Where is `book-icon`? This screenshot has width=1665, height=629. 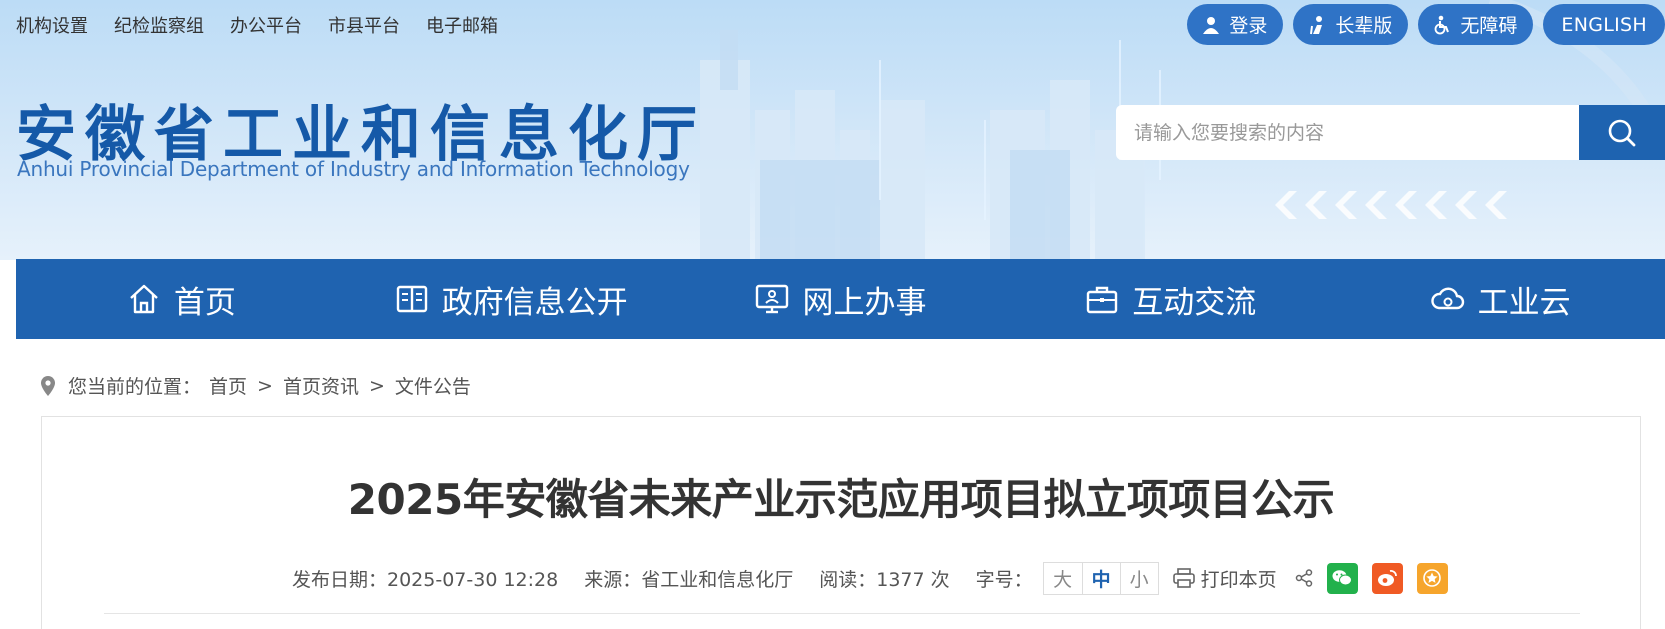
book-icon is located at coordinates (411, 299).